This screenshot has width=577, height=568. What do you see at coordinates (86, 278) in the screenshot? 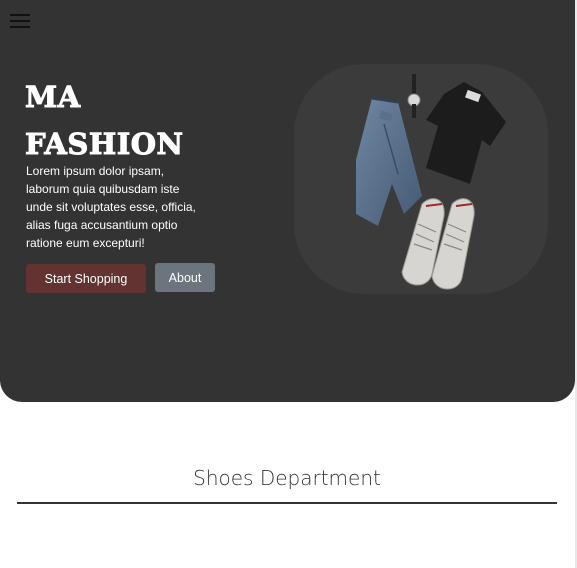
I see `start-shopping-button: Start Shopping` at bounding box center [86, 278].